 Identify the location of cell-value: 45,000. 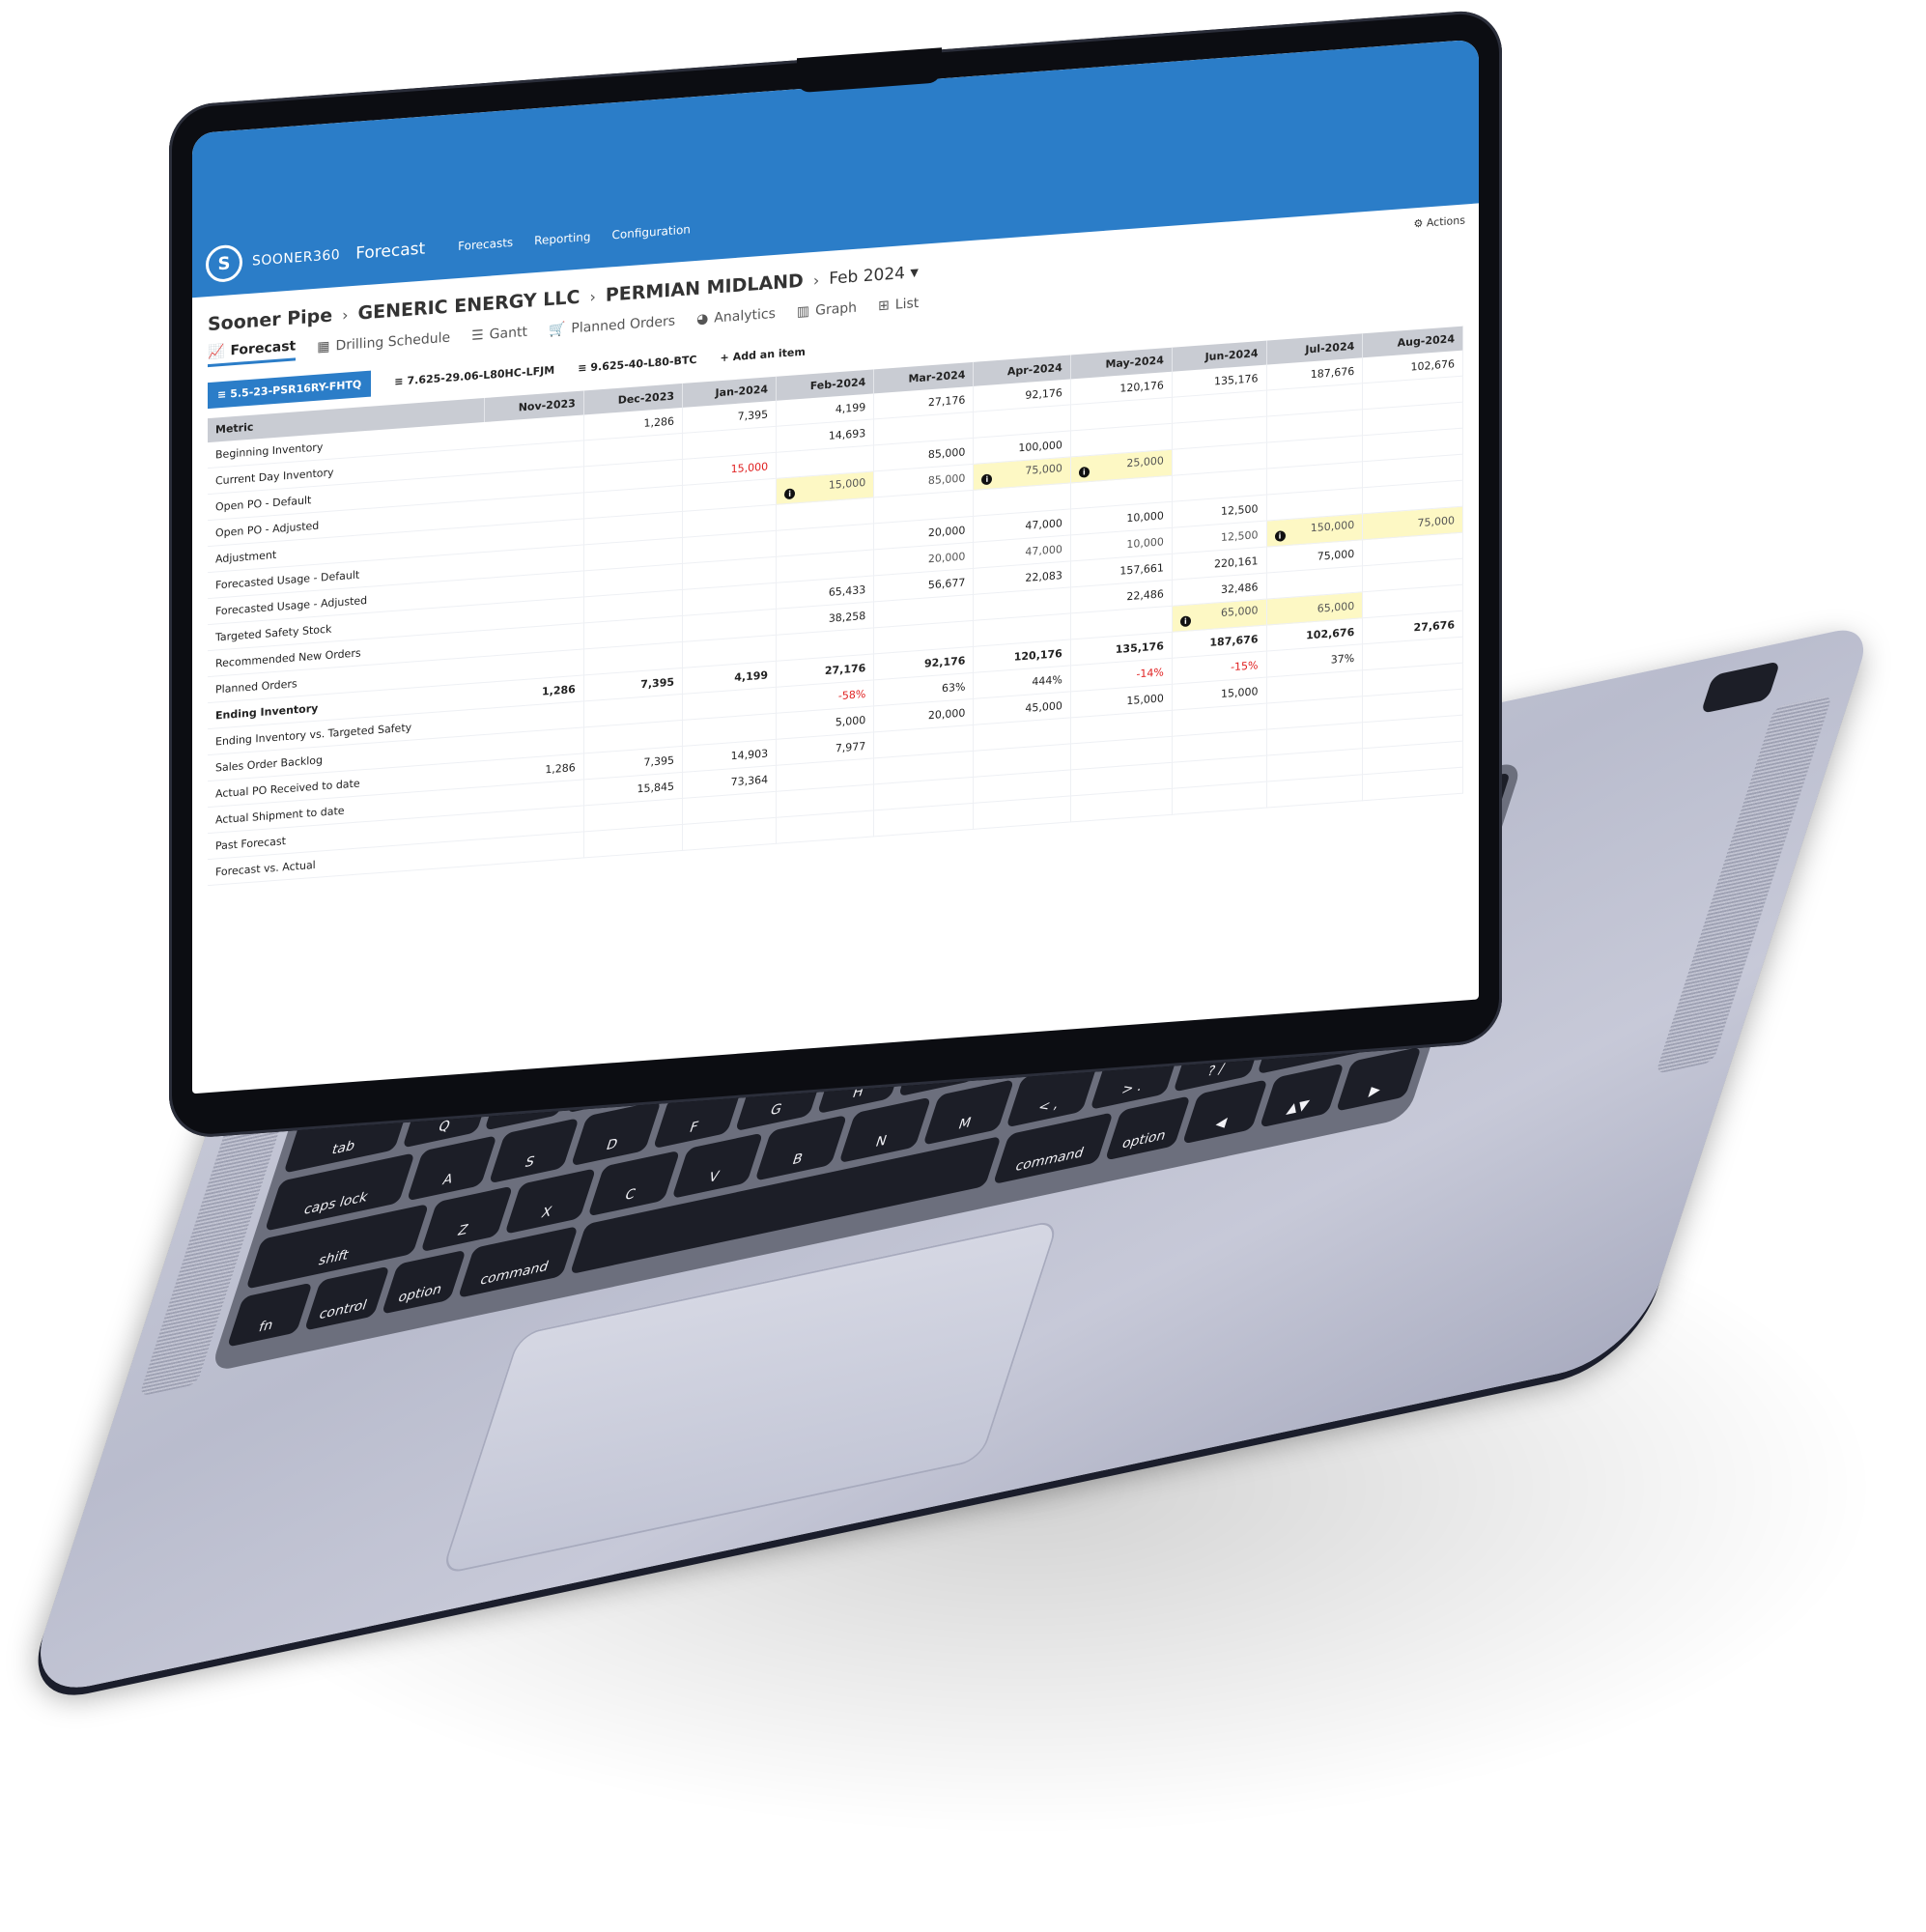
(1044, 706).